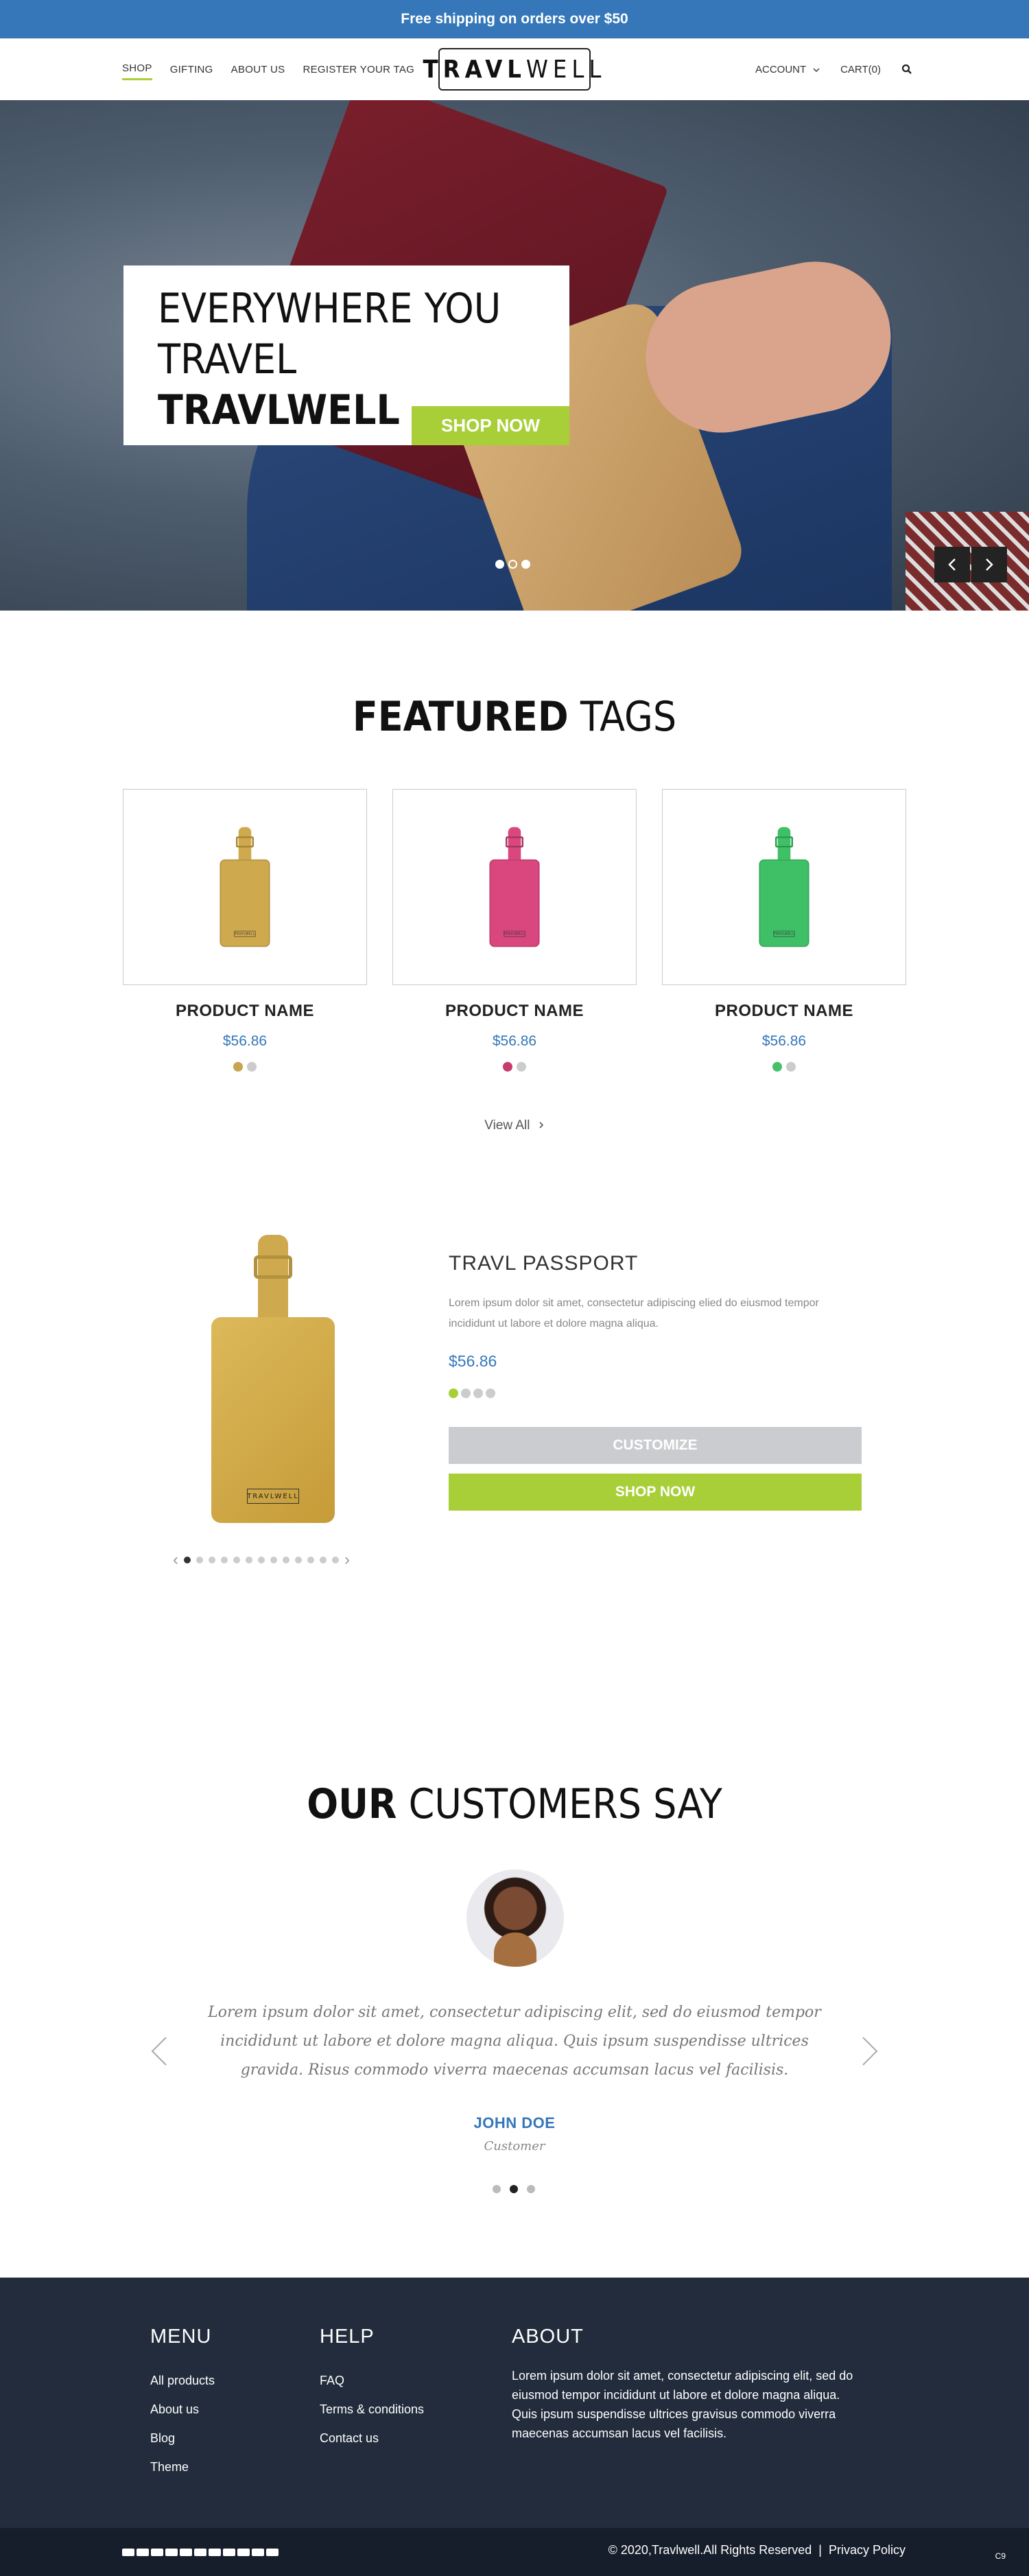 The image size is (1029, 2576). Describe the element at coordinates (861, 69) in the screenshot. I see `cart-link: CART(0)` at that location.